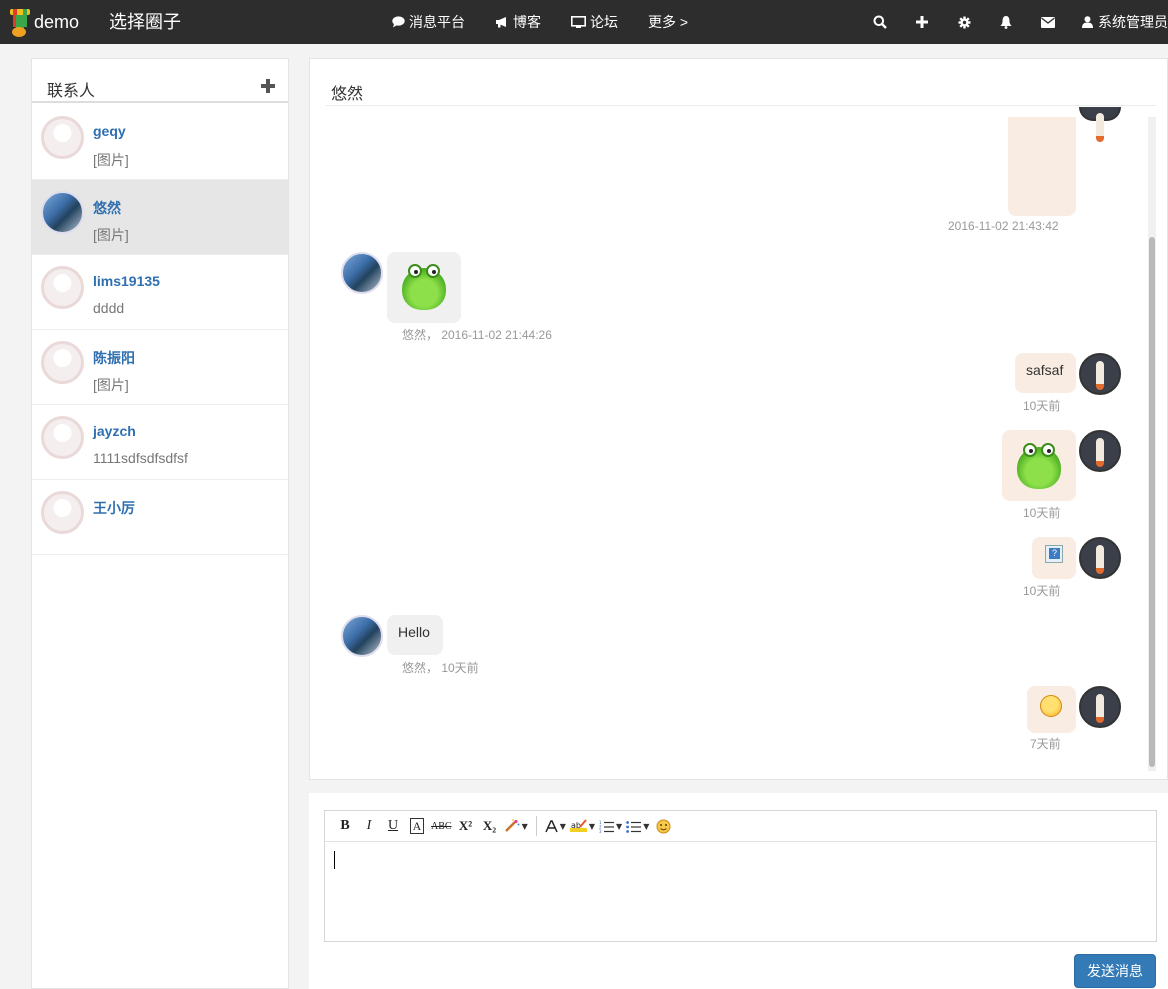 This screenshot has height=989, width=1168. Describe the element at coordinates (114, 508) in the screenshot. I see `contact-name: 王小厉` at that location.